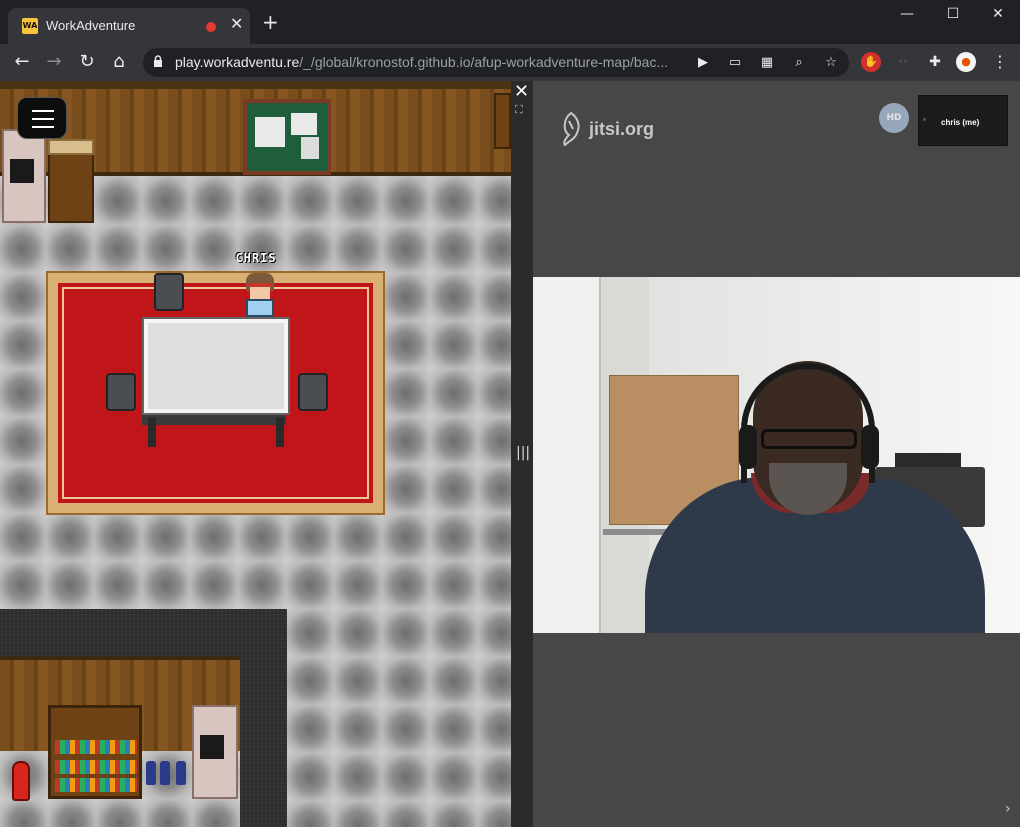 The width and height of the screenshot is (1020, 827). Describe the element at coordinates (799, 63) in the screenshot. I see `zoom-icon: ⌕` at that location.